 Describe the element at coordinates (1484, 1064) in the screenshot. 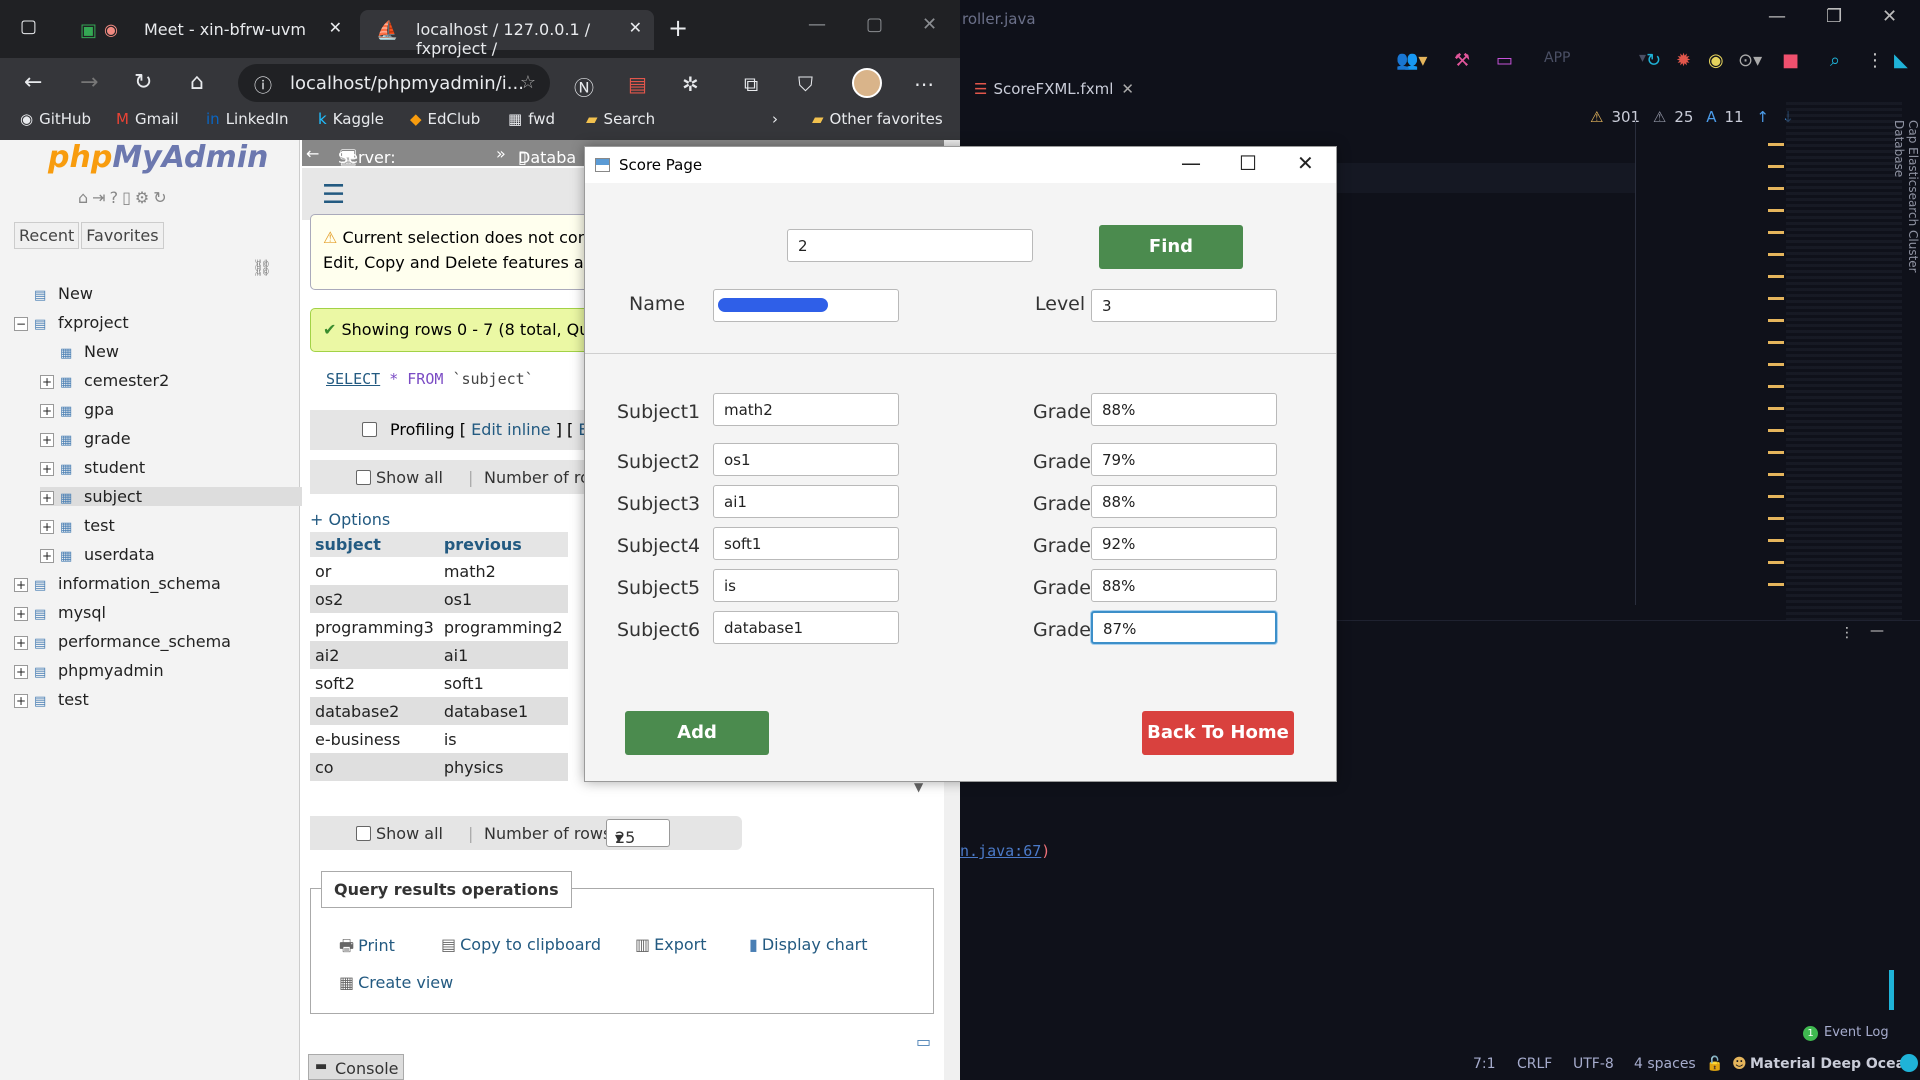

I see `caret-position: 7:1` at that location.